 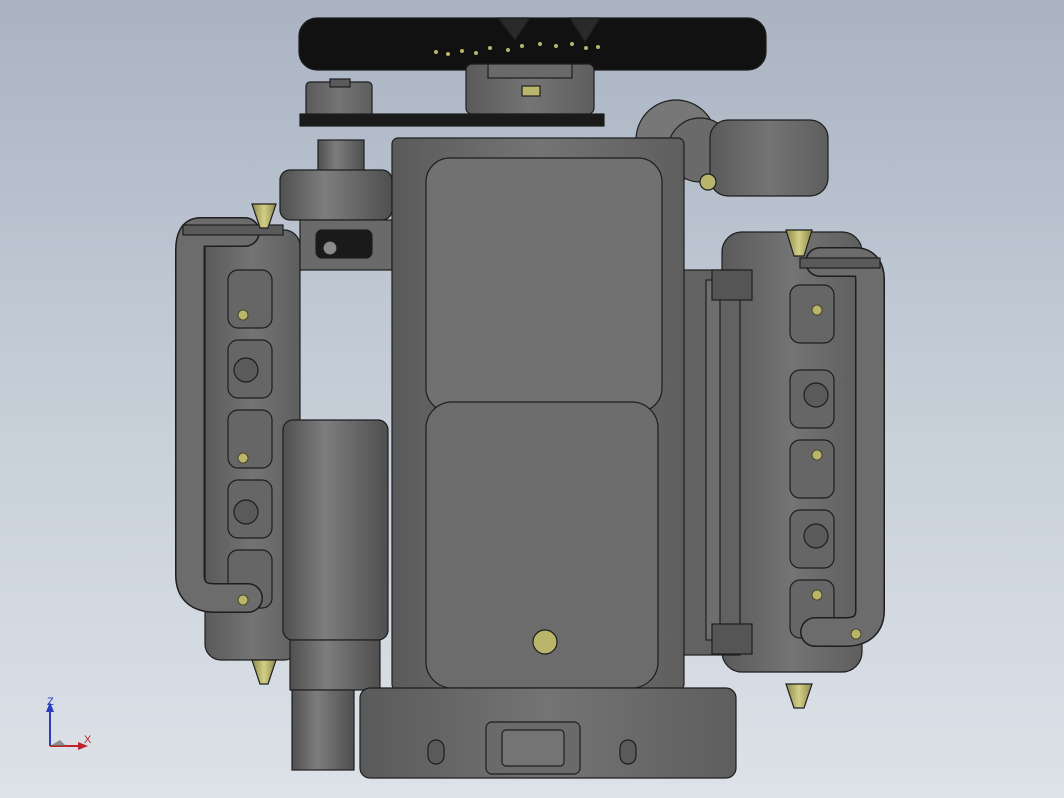 I want to click on engine-mount-bottom-right, so click(x=799, y=696).